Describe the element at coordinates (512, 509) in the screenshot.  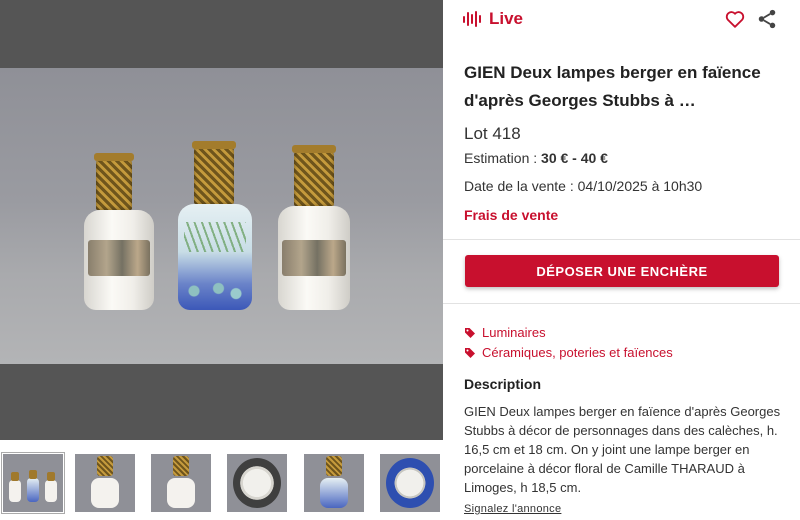
I see `report-listing-link: Signalez l'annonce` at that location.